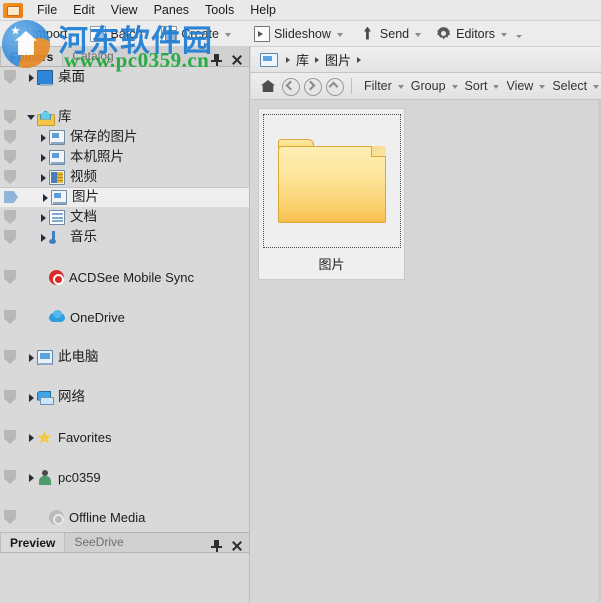  Describe the element at coordinates (195, 34) in the screenshot. I see `create-button: Create` at that location.